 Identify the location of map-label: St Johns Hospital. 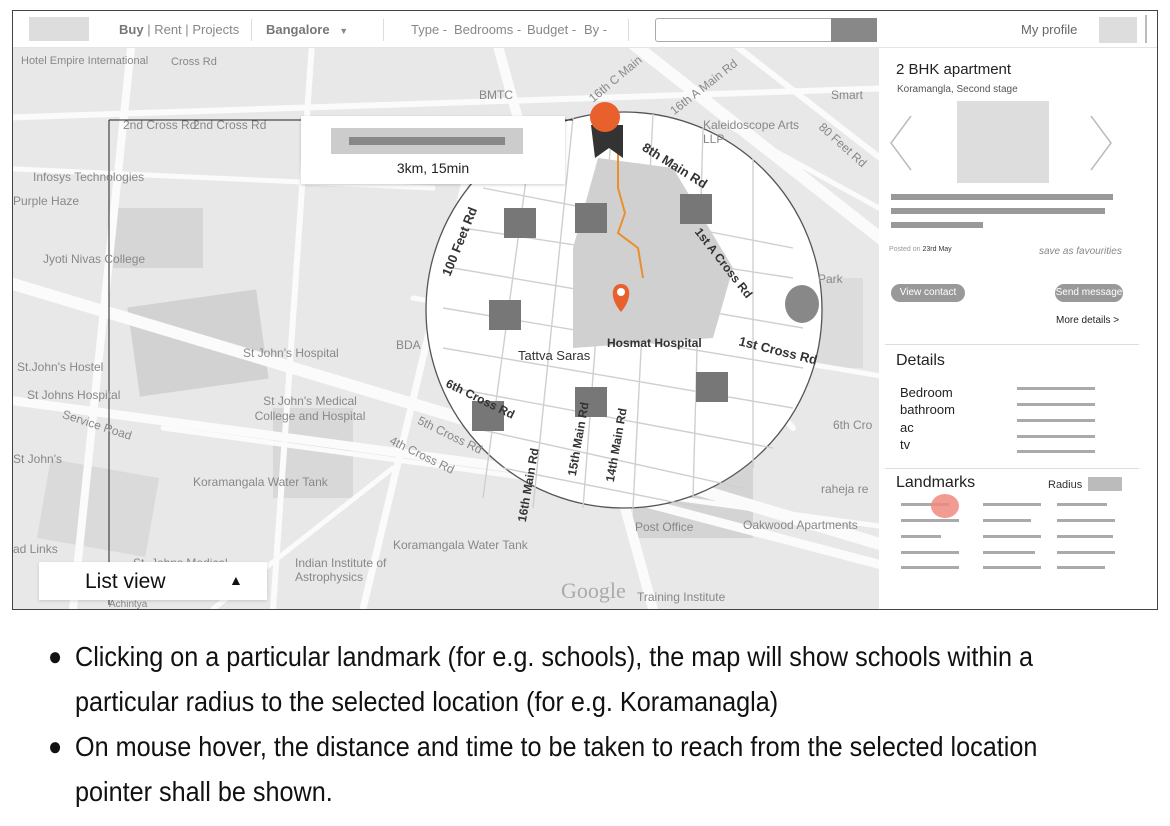
(74, 395).